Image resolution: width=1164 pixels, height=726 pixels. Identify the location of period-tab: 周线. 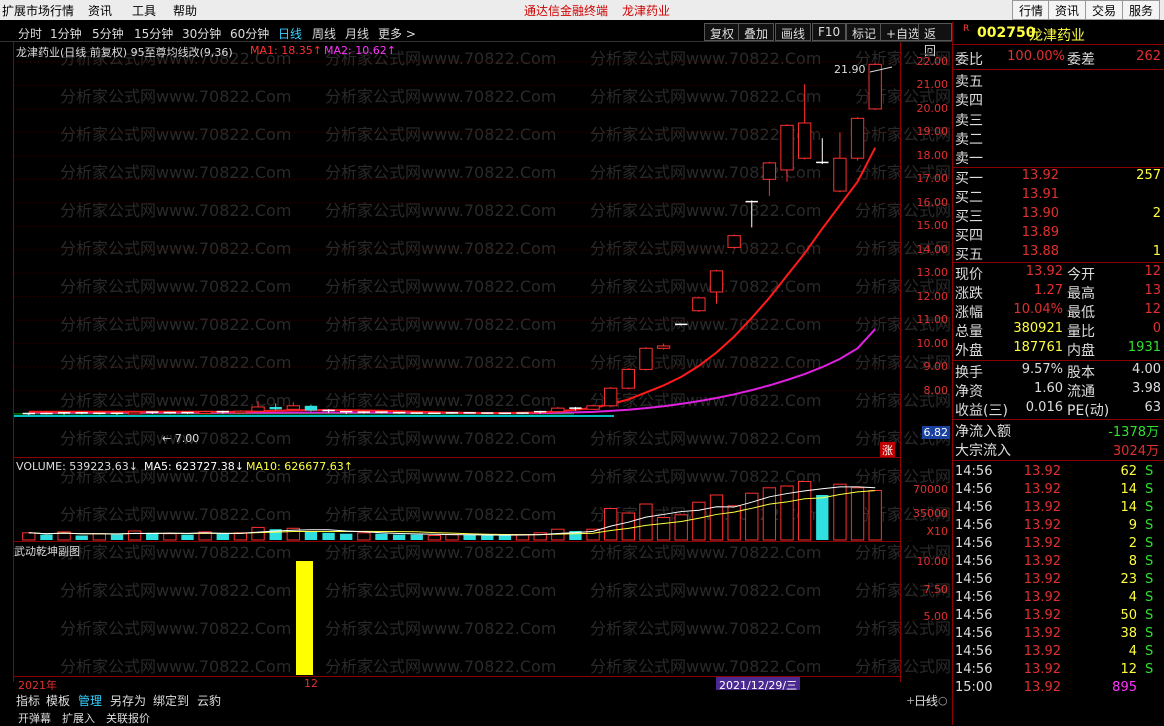
(324, 33).